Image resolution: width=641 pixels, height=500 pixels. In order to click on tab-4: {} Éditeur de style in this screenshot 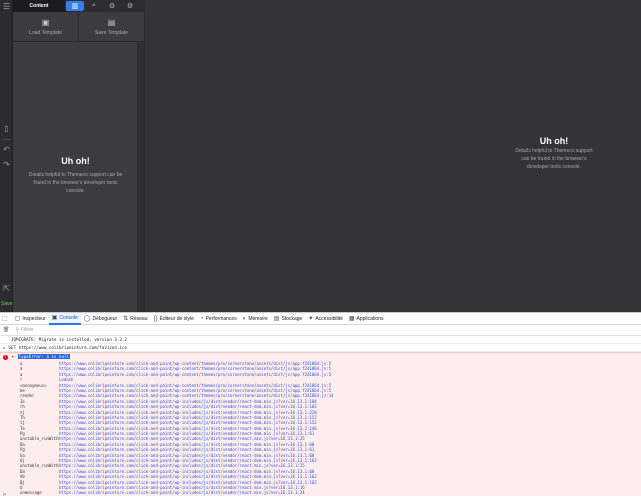, I will do `click(173, 319)`.